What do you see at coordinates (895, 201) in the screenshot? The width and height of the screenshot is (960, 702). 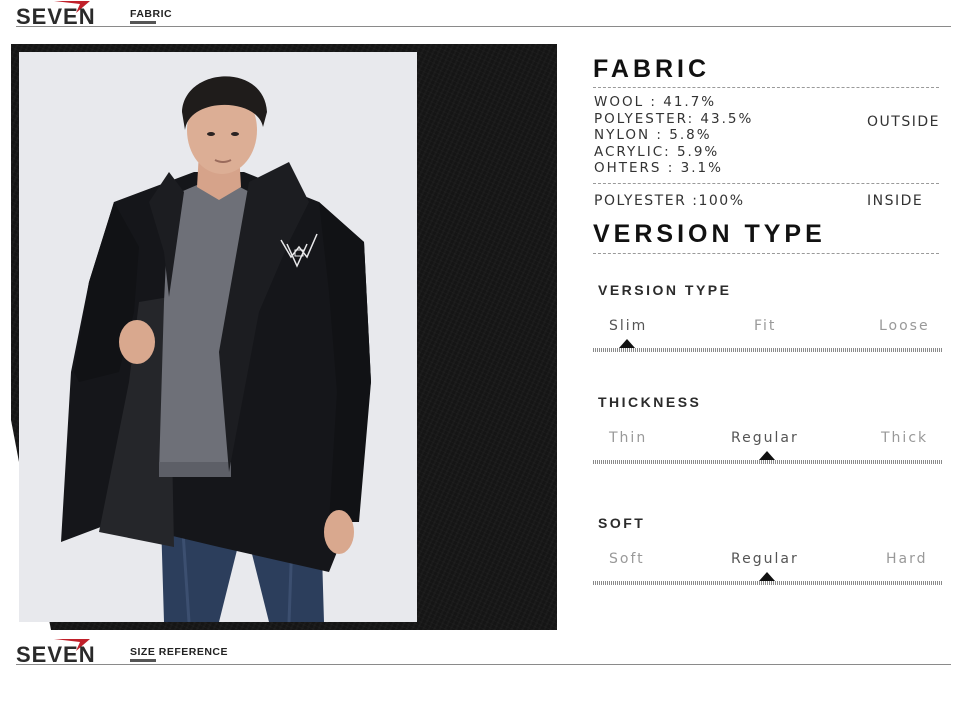 I see `inside-label: INSIDE` at bounding box center [895, 201].